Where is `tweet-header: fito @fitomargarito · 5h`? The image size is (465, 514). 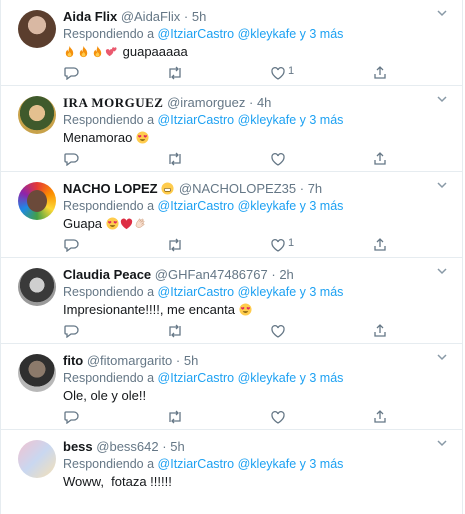 tweet-header: fito @fitomargarito · 5h is located at coordinates (131, 360).